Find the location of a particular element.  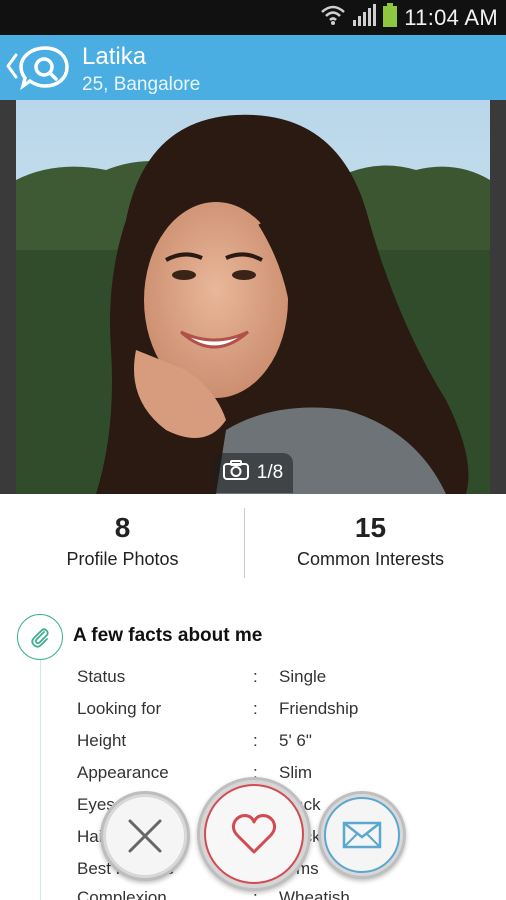

fact-label: Height is located at coordinates (102, 740).